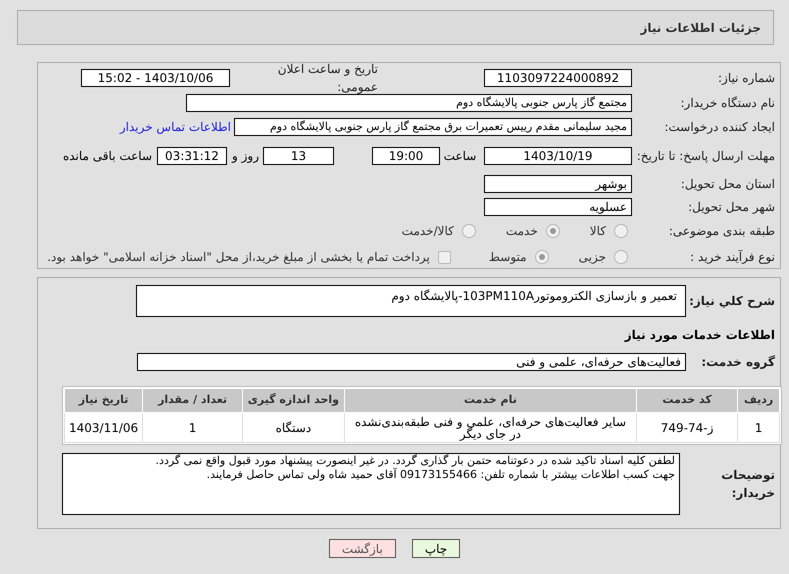  I want to click on radio-label: کالا/خدمت, so click(428, 231).